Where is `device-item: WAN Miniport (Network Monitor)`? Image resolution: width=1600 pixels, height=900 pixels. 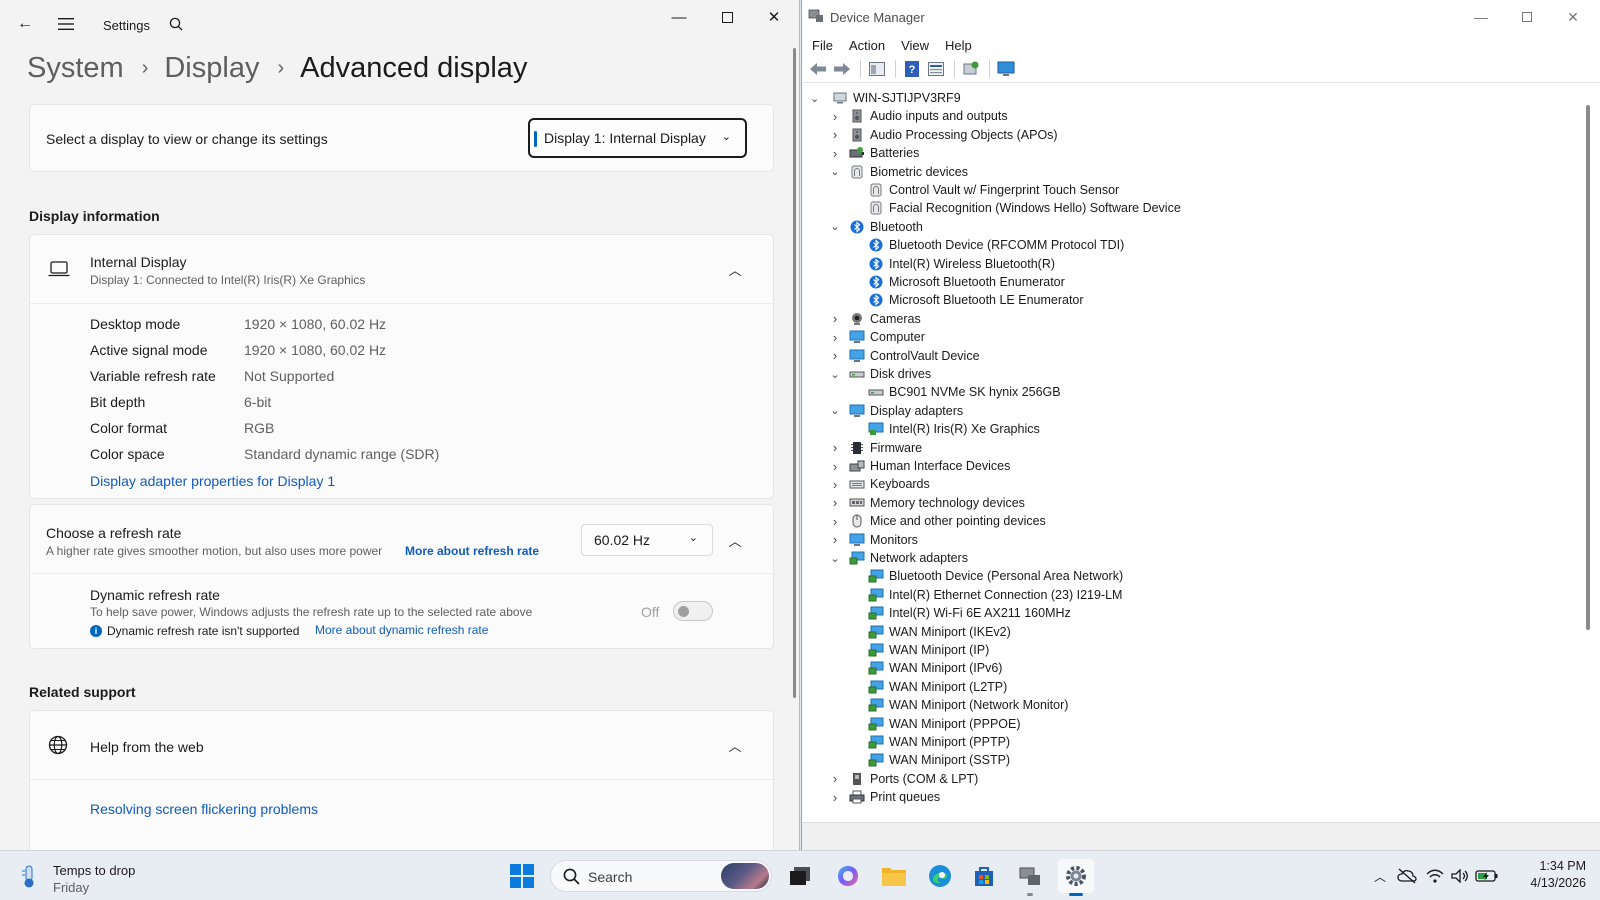 device-item: WAN Miniport (Network Monitor) is located at coordinates (968, 705).